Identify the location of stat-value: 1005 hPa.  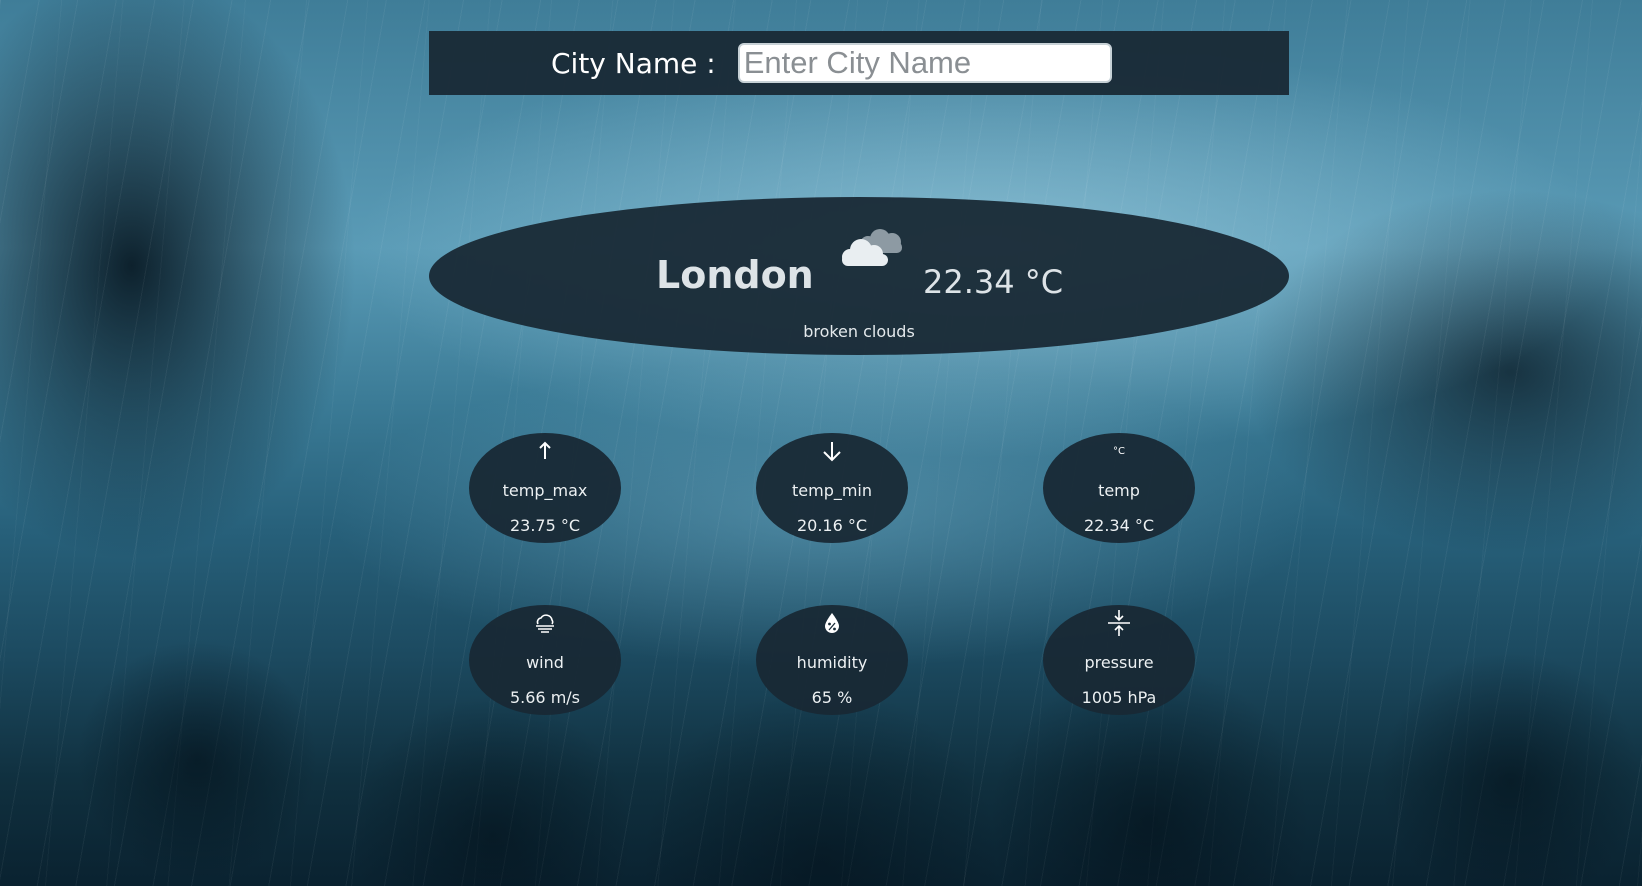
(1119, 697).